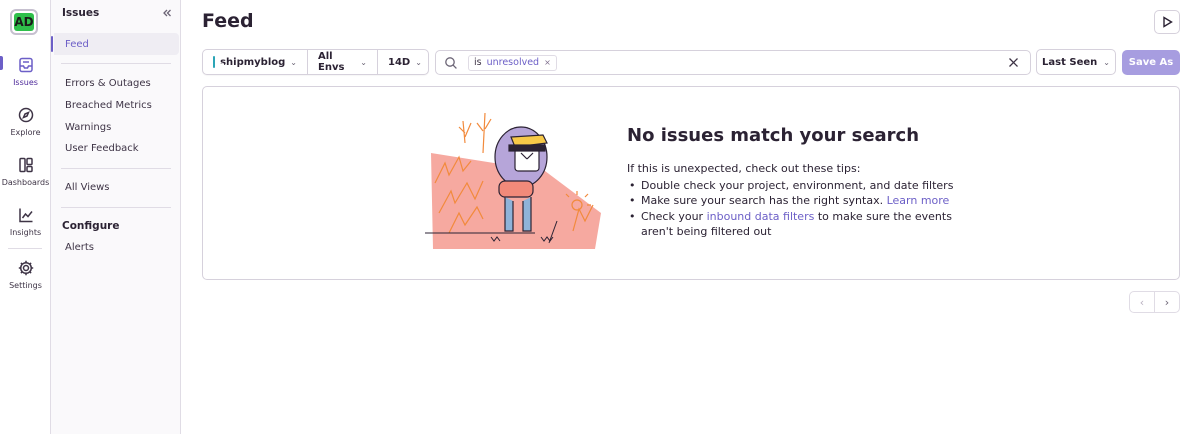  I want to click on tip-text: Check your, so click(672, 216).